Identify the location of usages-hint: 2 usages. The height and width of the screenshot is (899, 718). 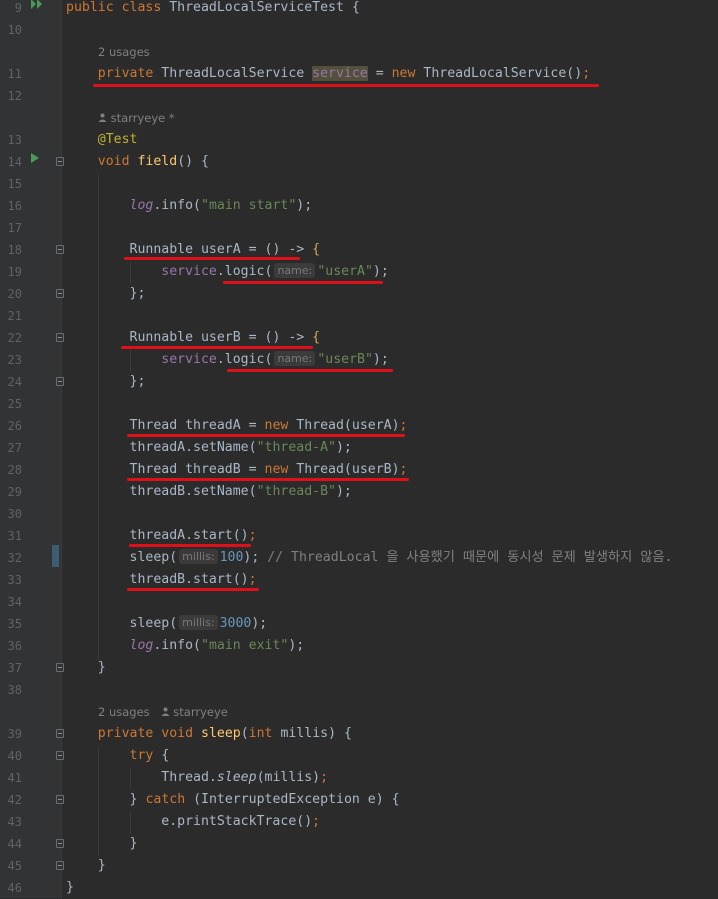
(124, 52).